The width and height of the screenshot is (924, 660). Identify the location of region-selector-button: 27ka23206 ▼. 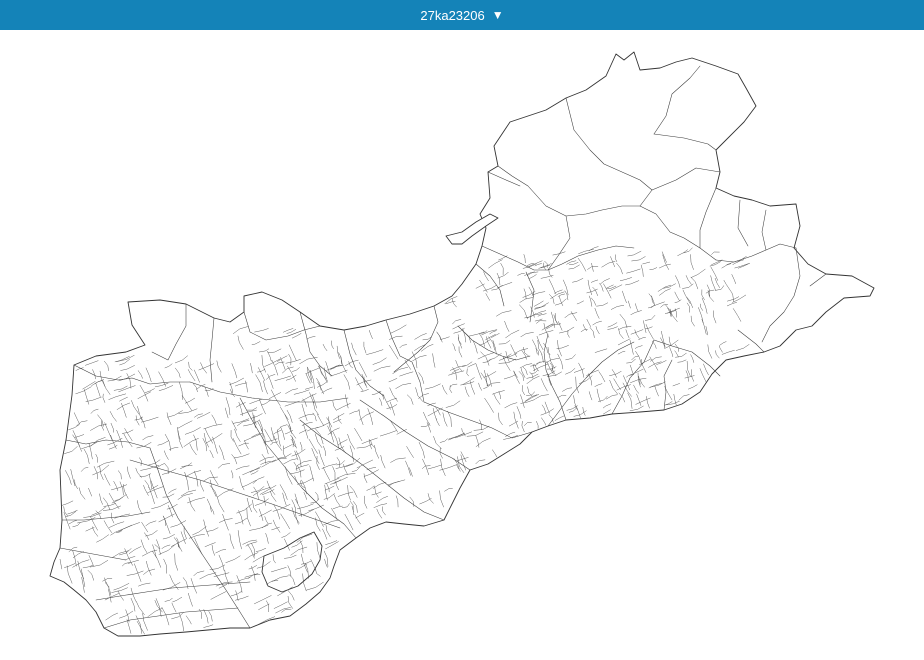
(461, 15).